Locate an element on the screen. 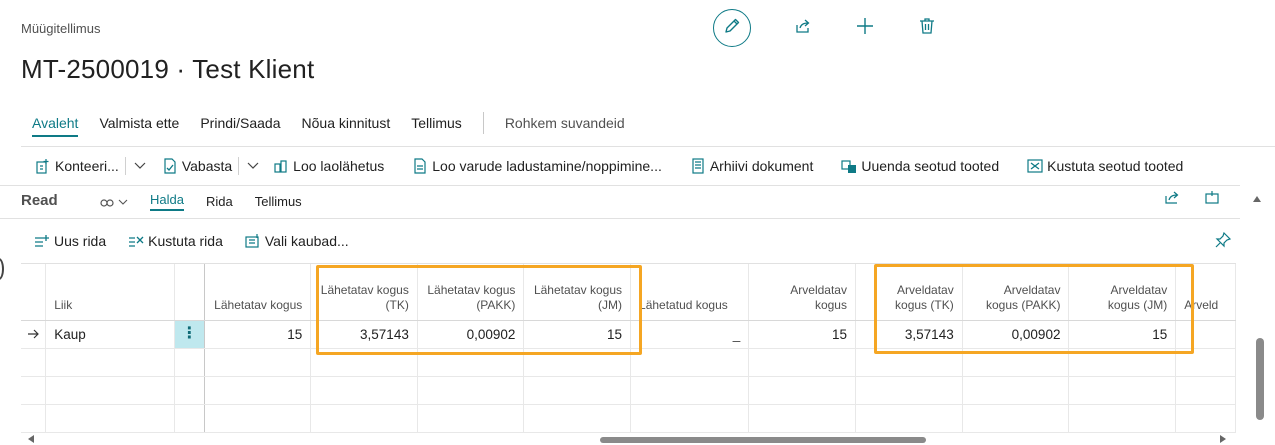  uuenda-seotud-tooted-button: Uuenda seotud tooted is located at coordinates (920, 166).